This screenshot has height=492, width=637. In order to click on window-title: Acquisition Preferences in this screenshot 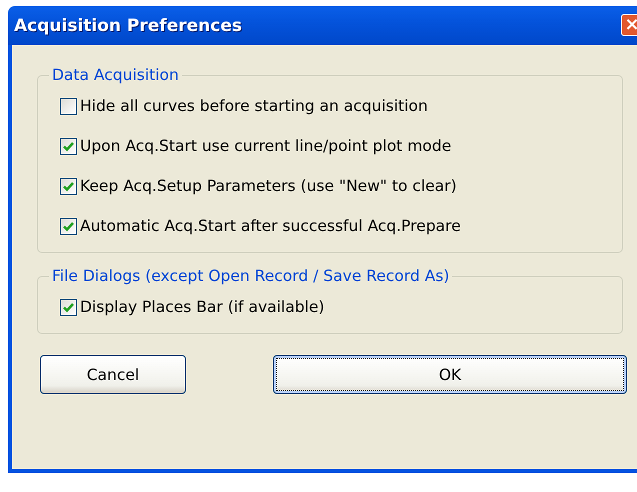, I will do `click(128, 26)`.